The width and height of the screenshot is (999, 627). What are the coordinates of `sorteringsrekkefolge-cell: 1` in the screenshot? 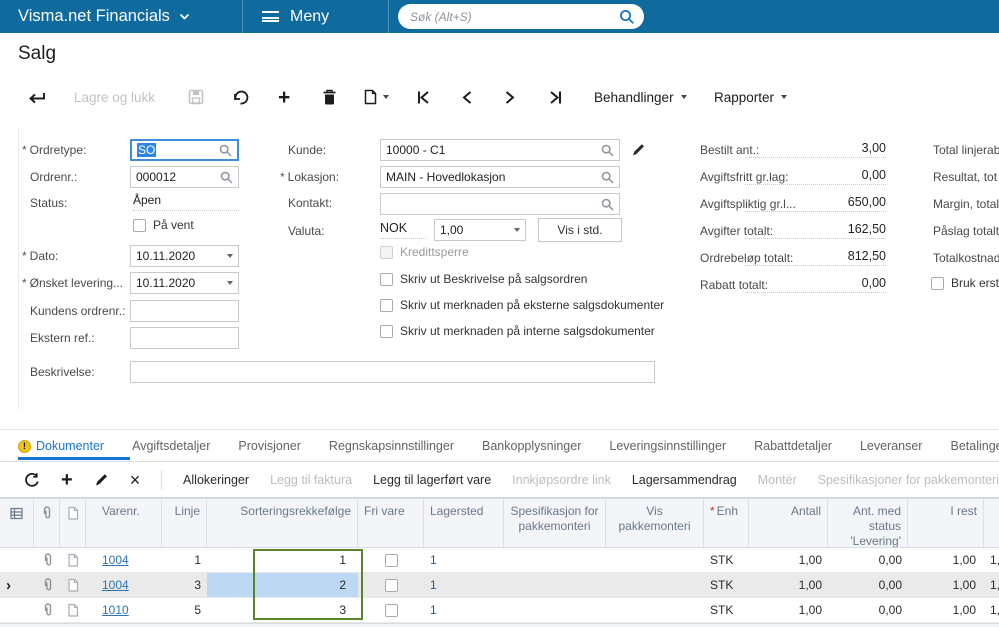 It's located at (282, 560).